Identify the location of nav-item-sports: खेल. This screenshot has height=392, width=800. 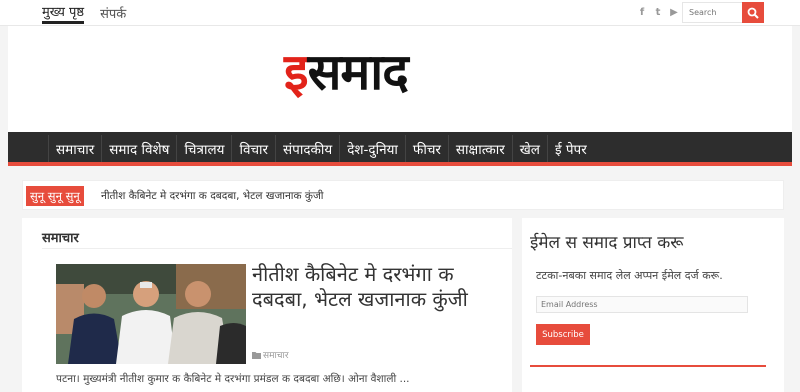
(530, 148).